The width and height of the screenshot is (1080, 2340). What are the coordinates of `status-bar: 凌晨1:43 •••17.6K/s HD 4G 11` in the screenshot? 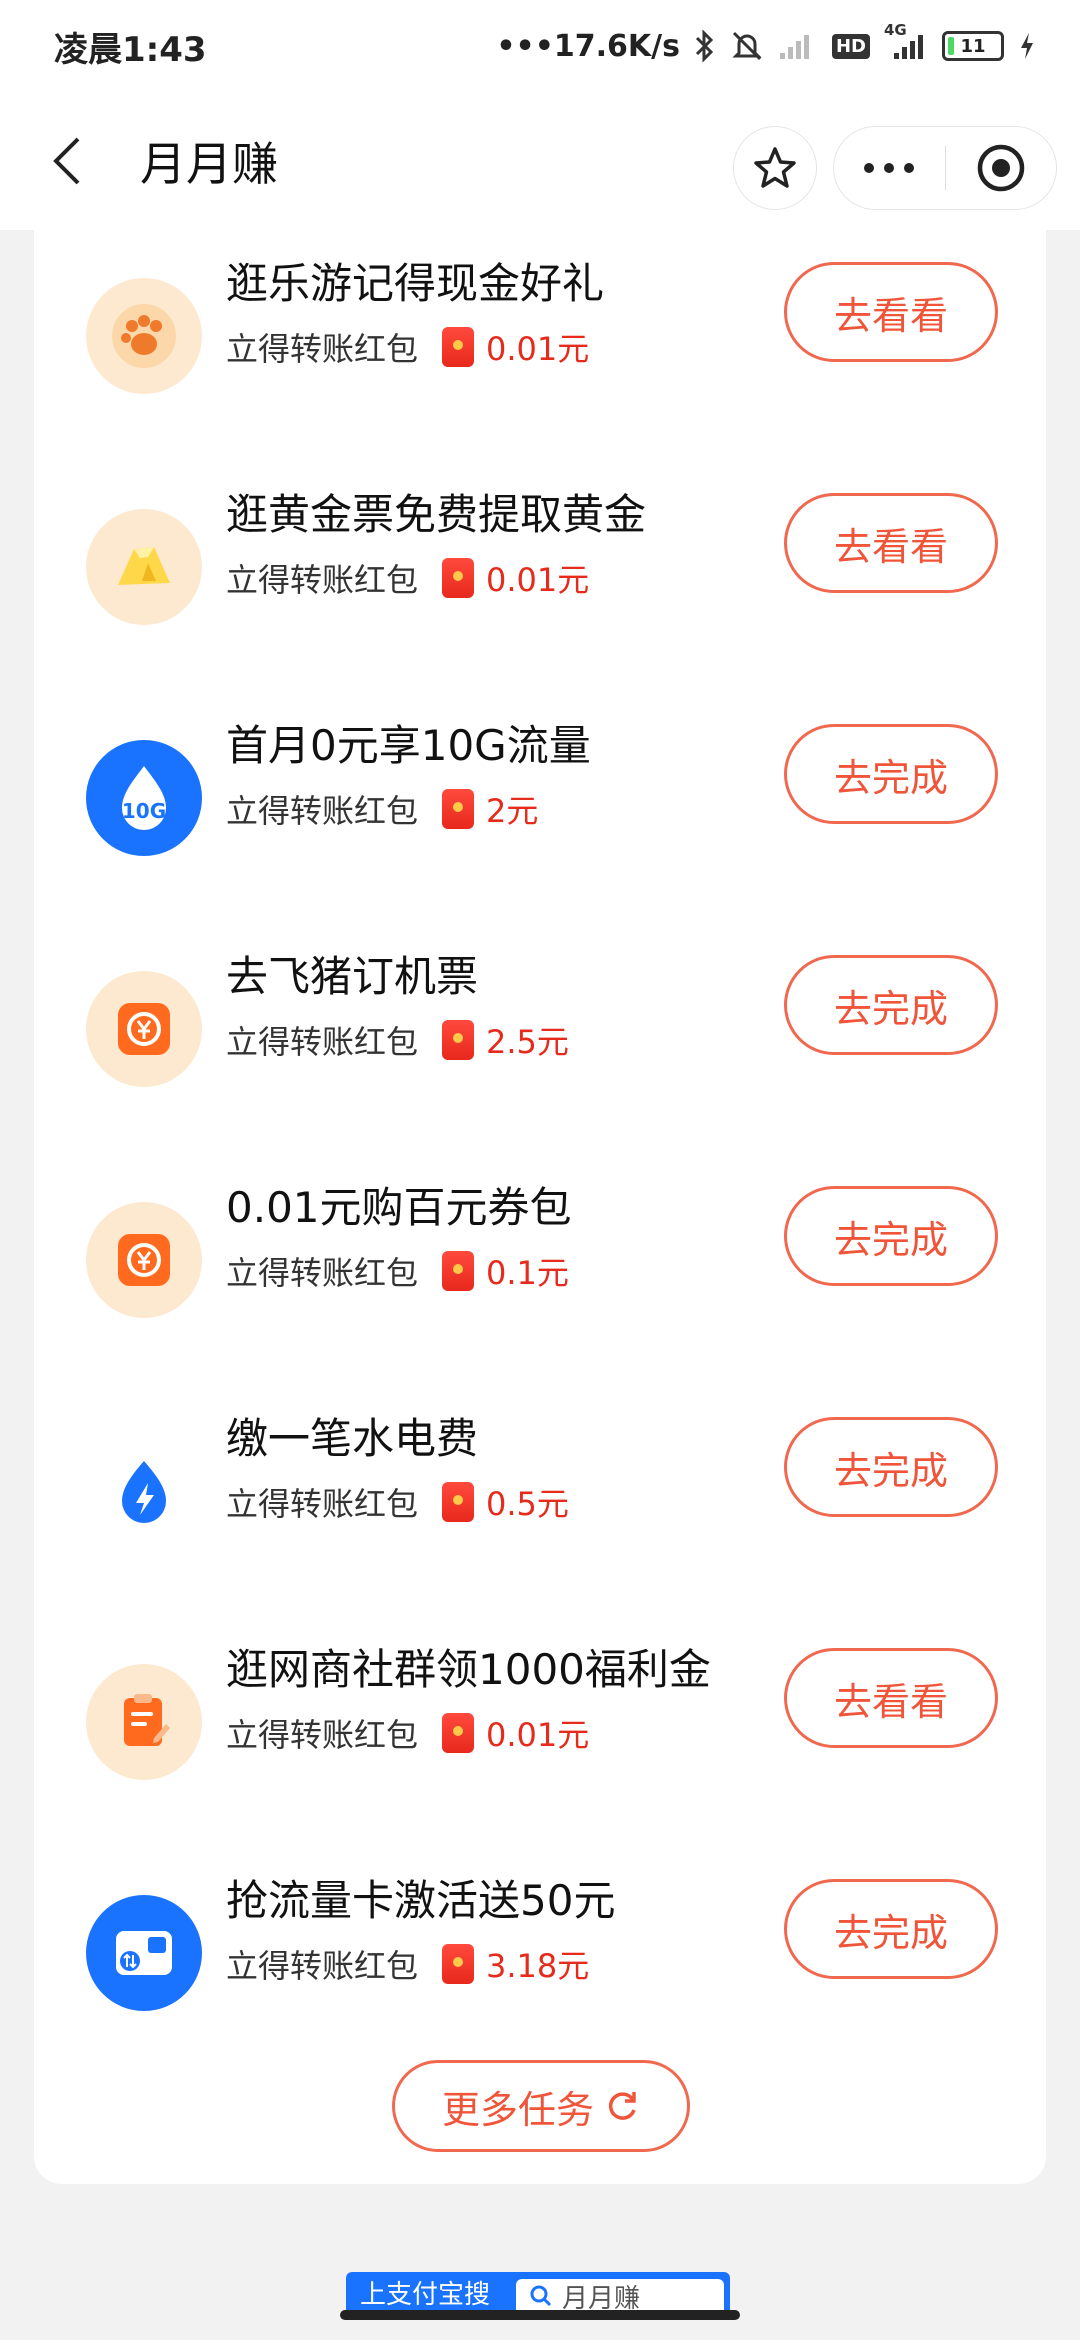 It's located at (540, 46).